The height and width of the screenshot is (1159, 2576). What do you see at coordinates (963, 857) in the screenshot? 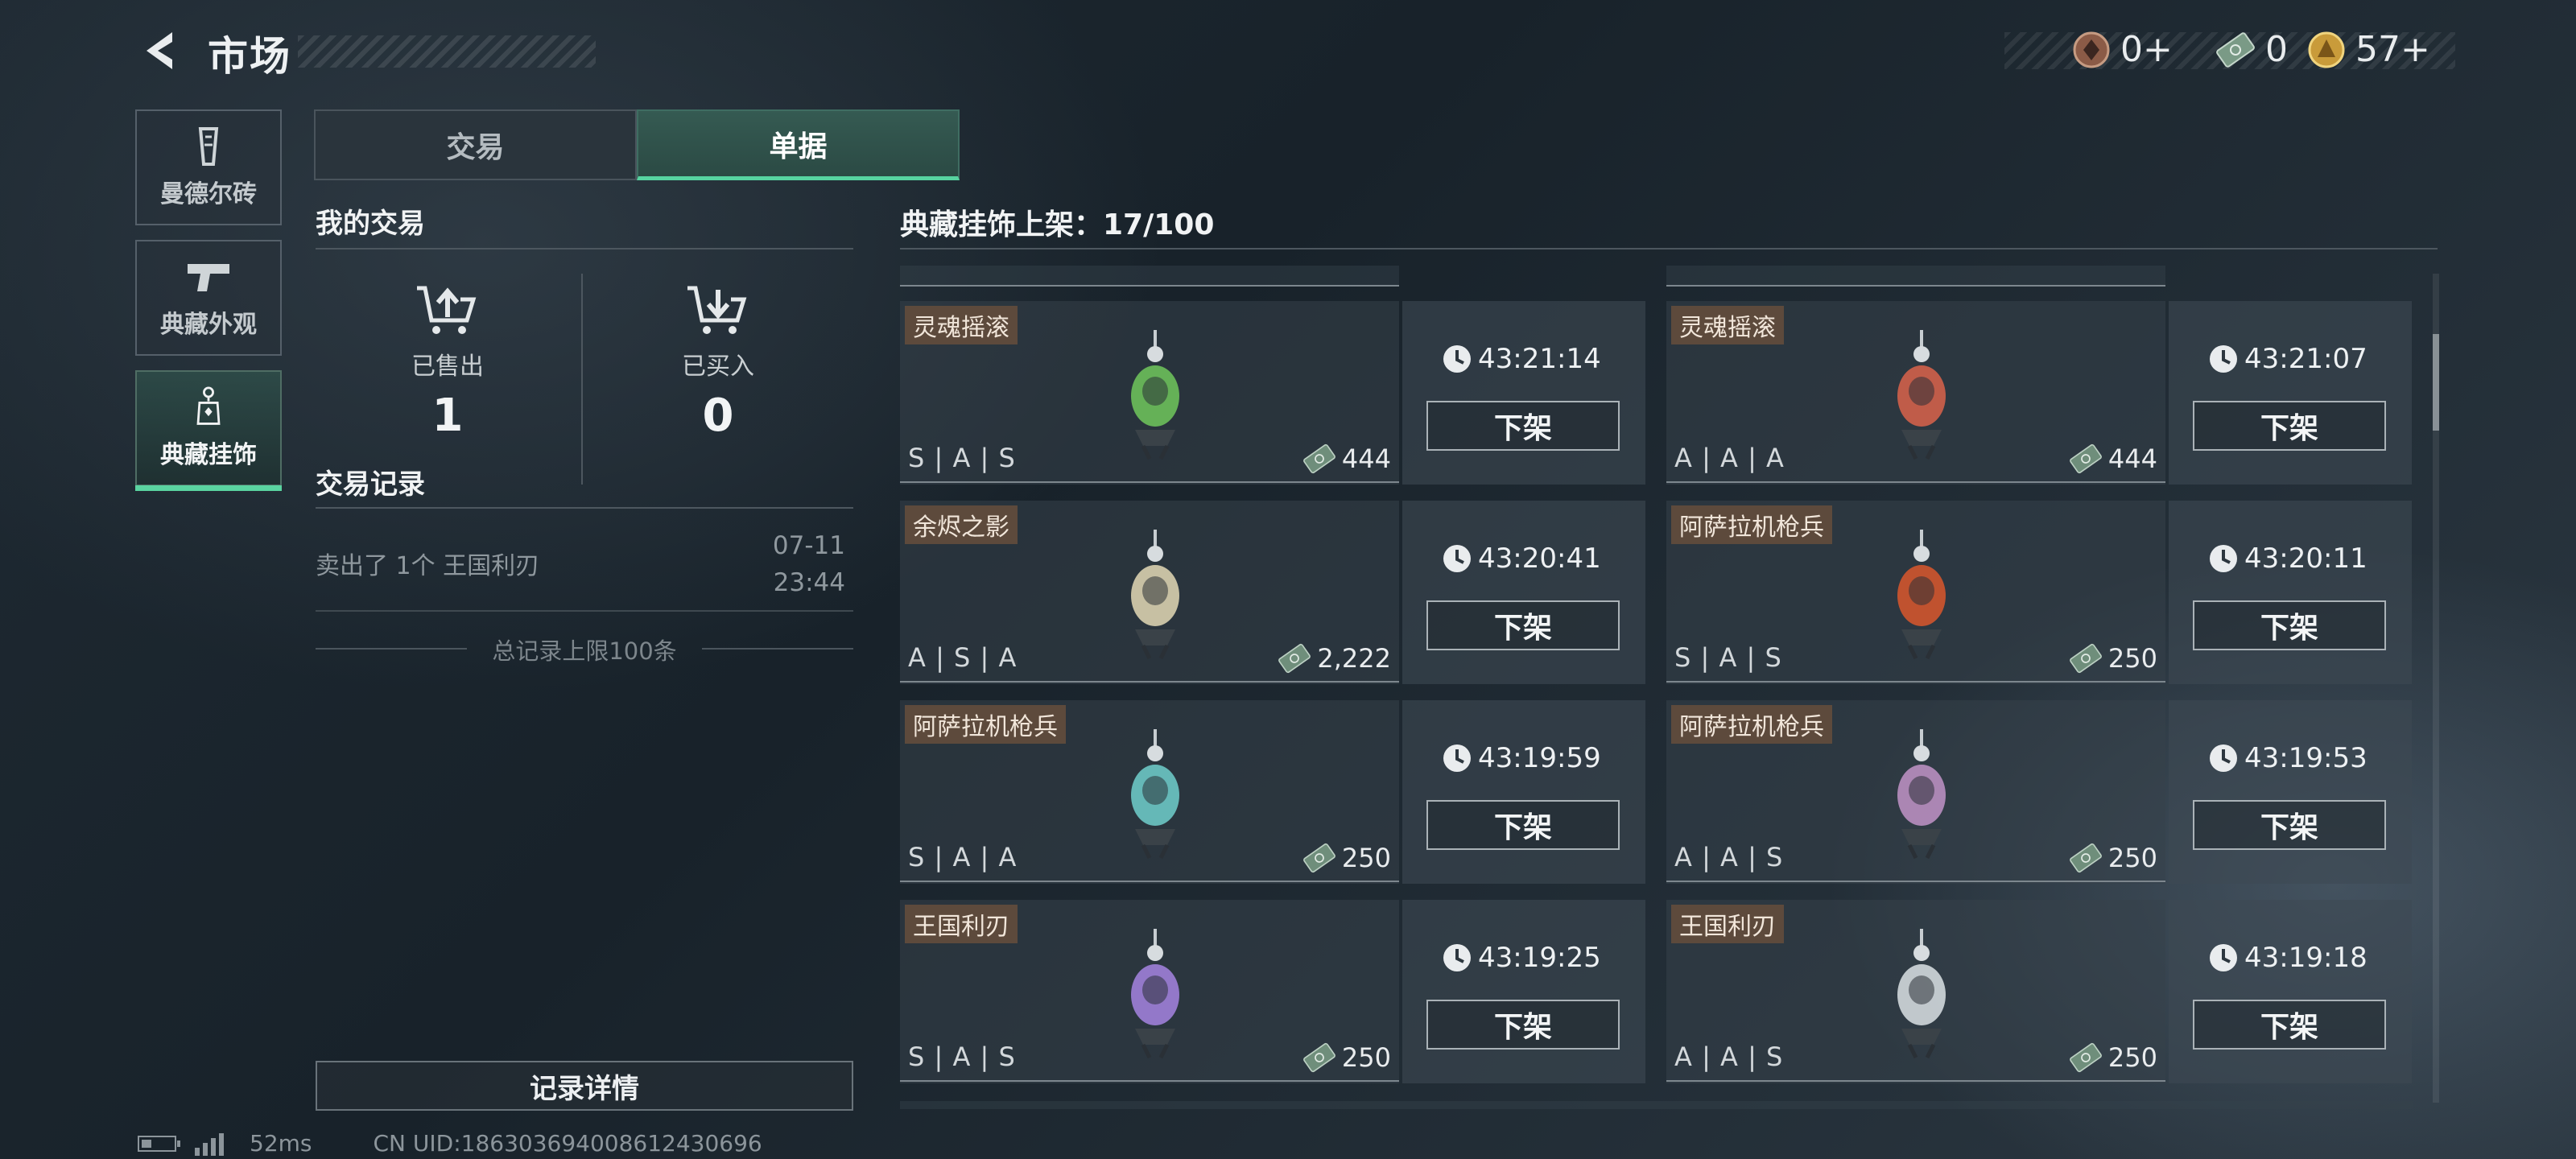
I see `listing-grade: S | A | A` at bounding box center [963, 857].